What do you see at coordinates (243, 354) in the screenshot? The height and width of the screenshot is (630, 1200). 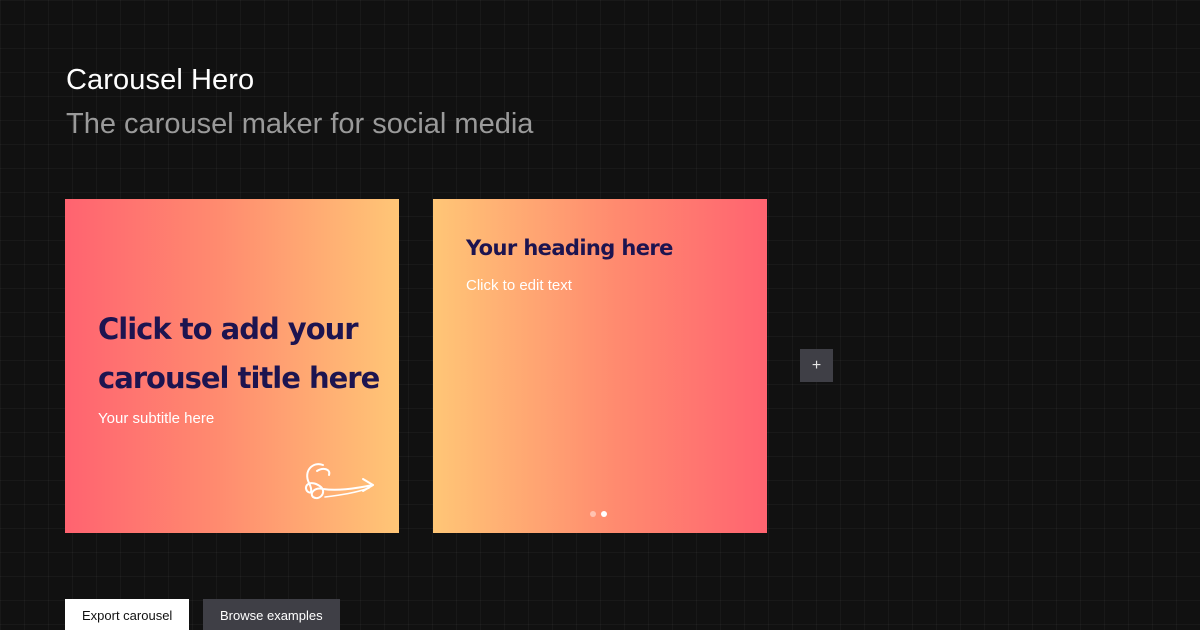 I see `slide-title: Click to add your carousel title here` at bounding box center [243, 354].